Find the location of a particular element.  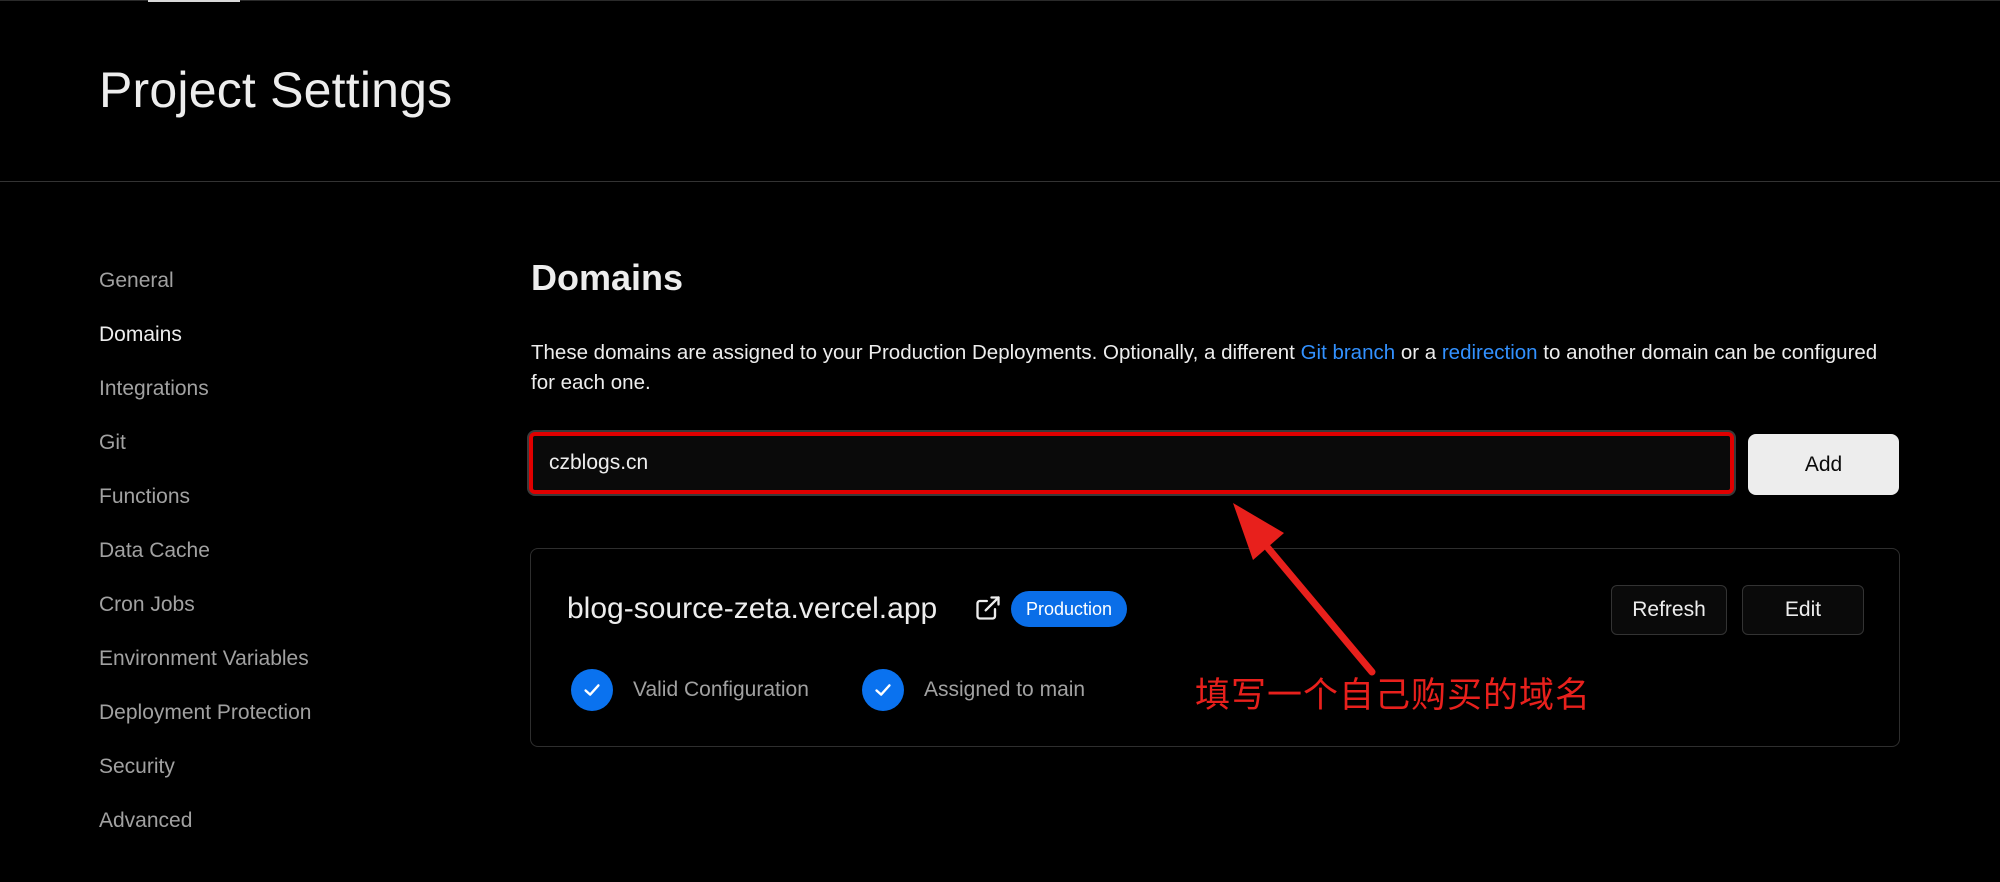

page-title: Project Settings is located at coordinates (276, 90).